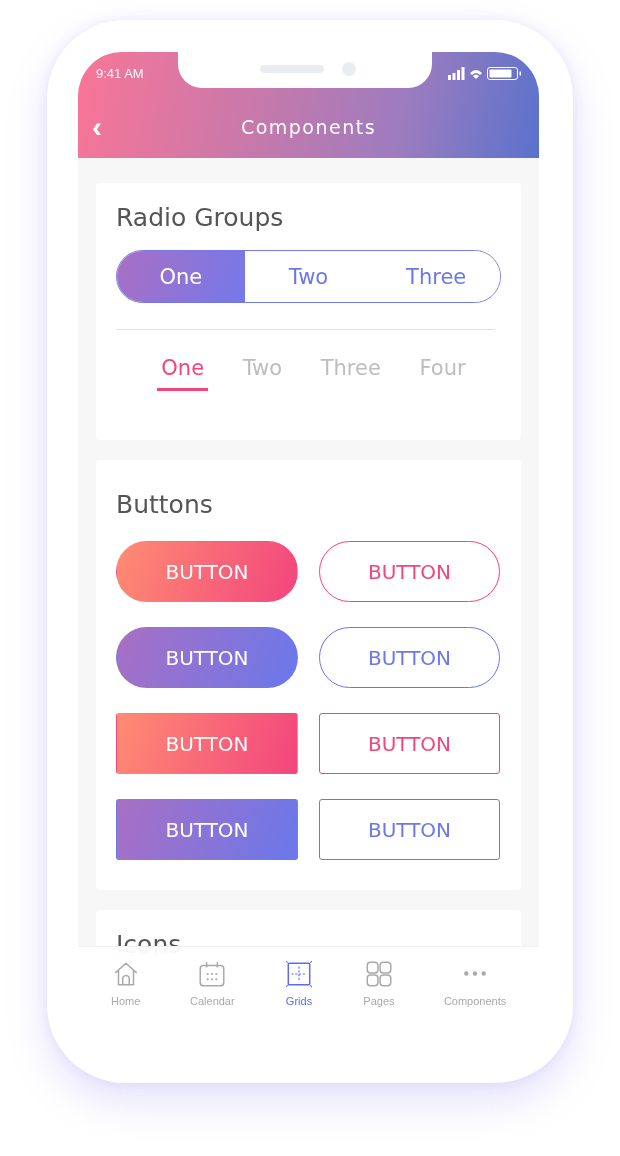  Describe the element at coordinates (378, 974) in the screenshot. I see `pages-icon` at that location.